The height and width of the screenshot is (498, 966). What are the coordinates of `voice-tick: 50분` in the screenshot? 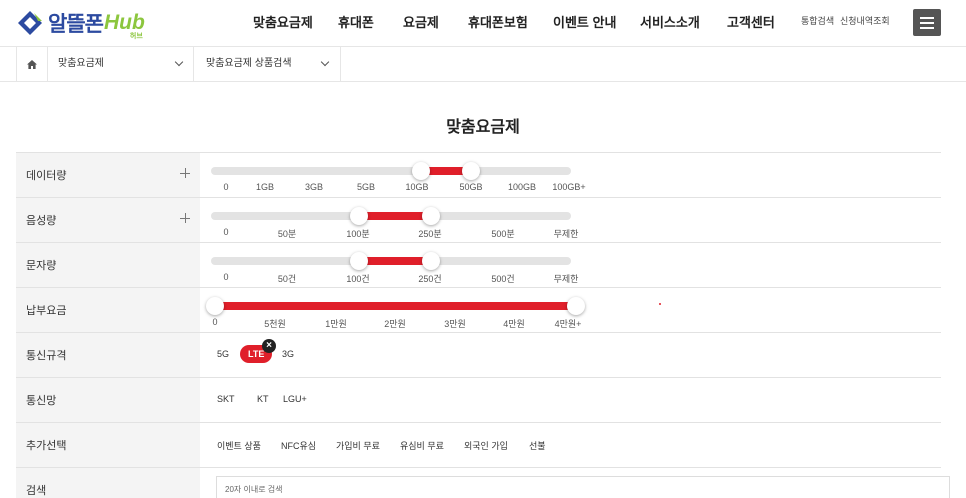 It's located at (287, 234).